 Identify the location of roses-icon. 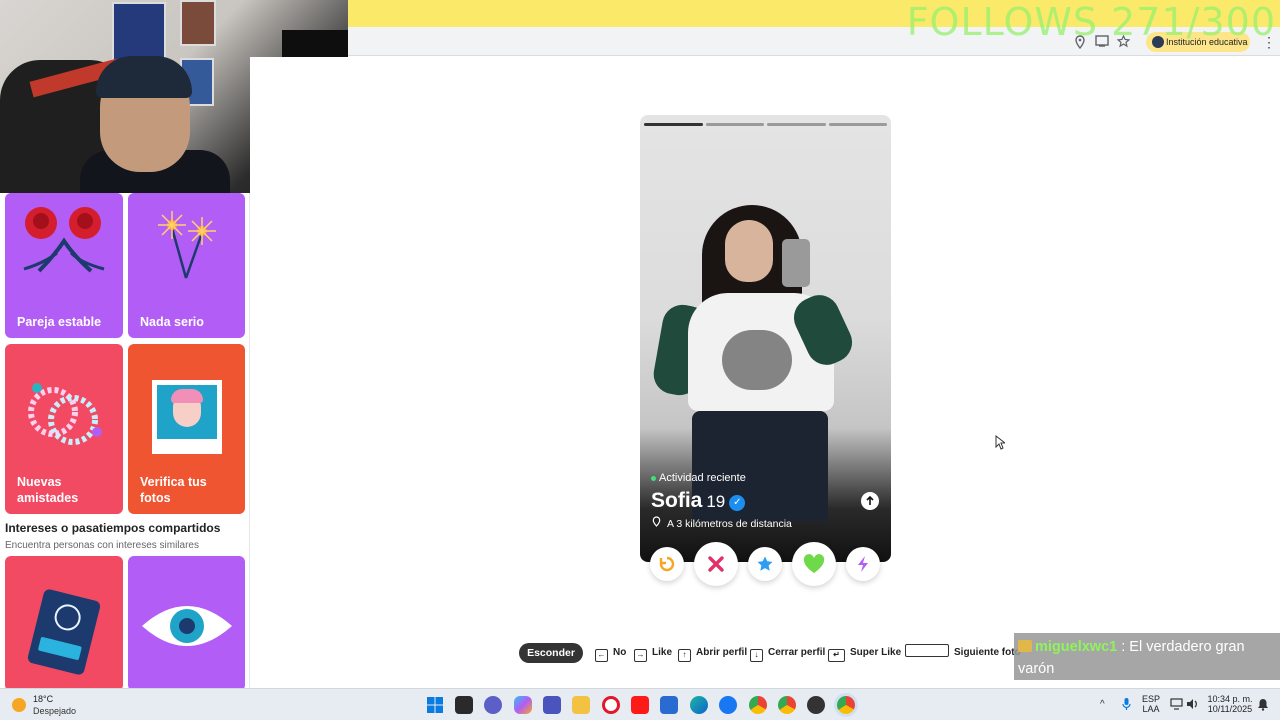
(64, 240).